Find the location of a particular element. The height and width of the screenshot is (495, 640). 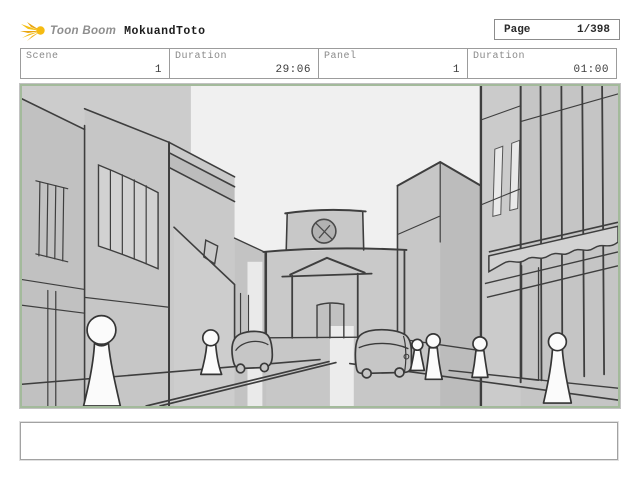

toonboom-starburst-icon is located at coordinates (32, 31).